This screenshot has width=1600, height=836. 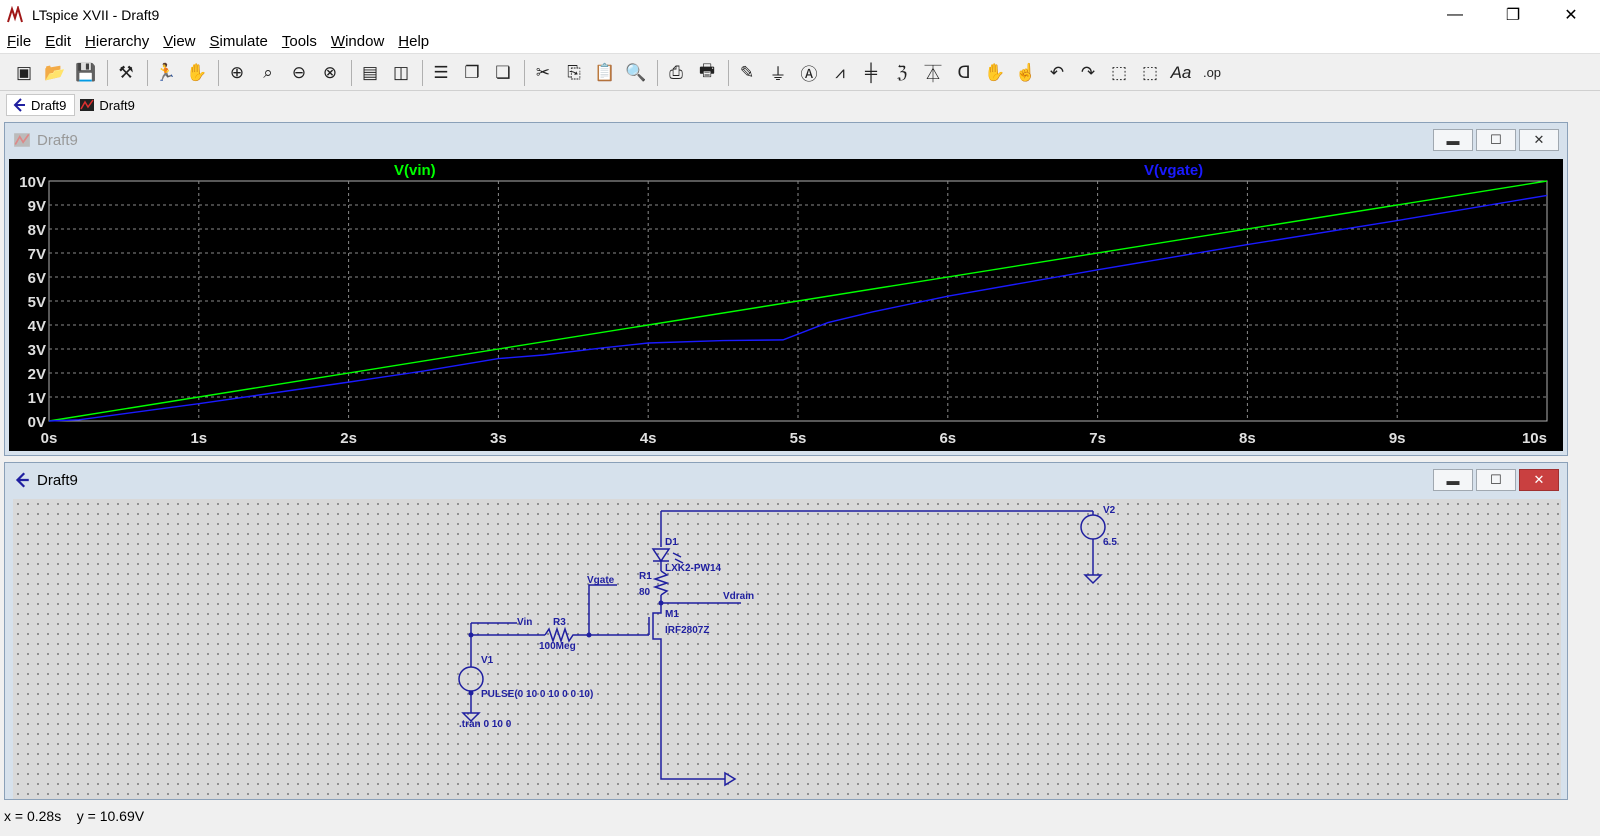 I want to click on output-arrow, so click(x=730, y=779).